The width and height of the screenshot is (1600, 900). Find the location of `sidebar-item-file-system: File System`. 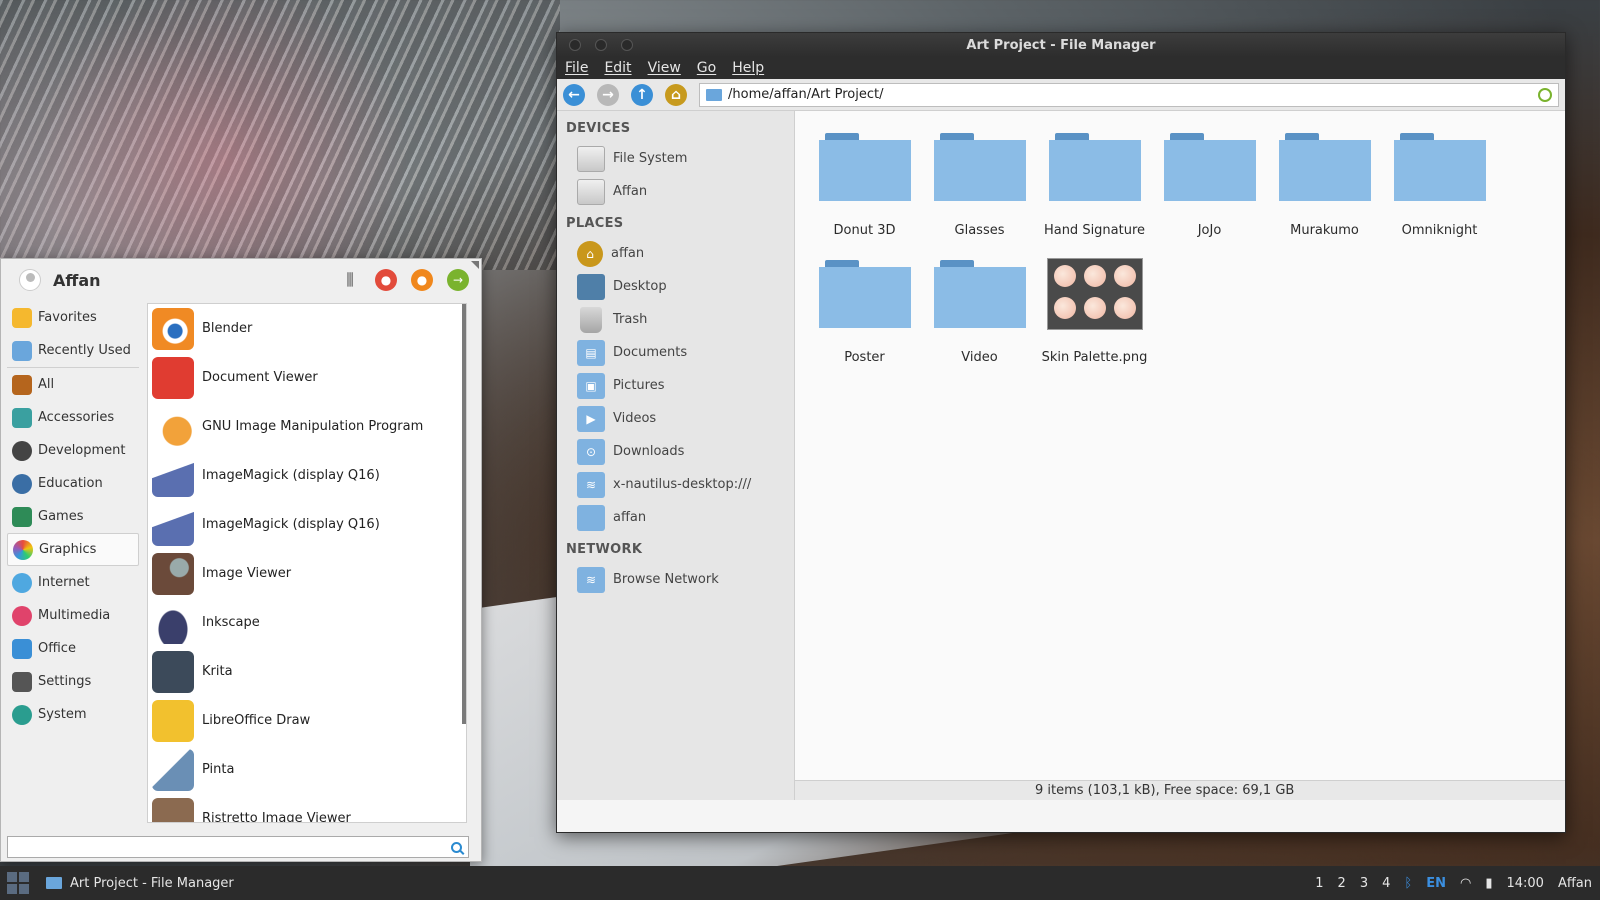

sidebar-item-file-system: File System is located at coordinates (675, 158).